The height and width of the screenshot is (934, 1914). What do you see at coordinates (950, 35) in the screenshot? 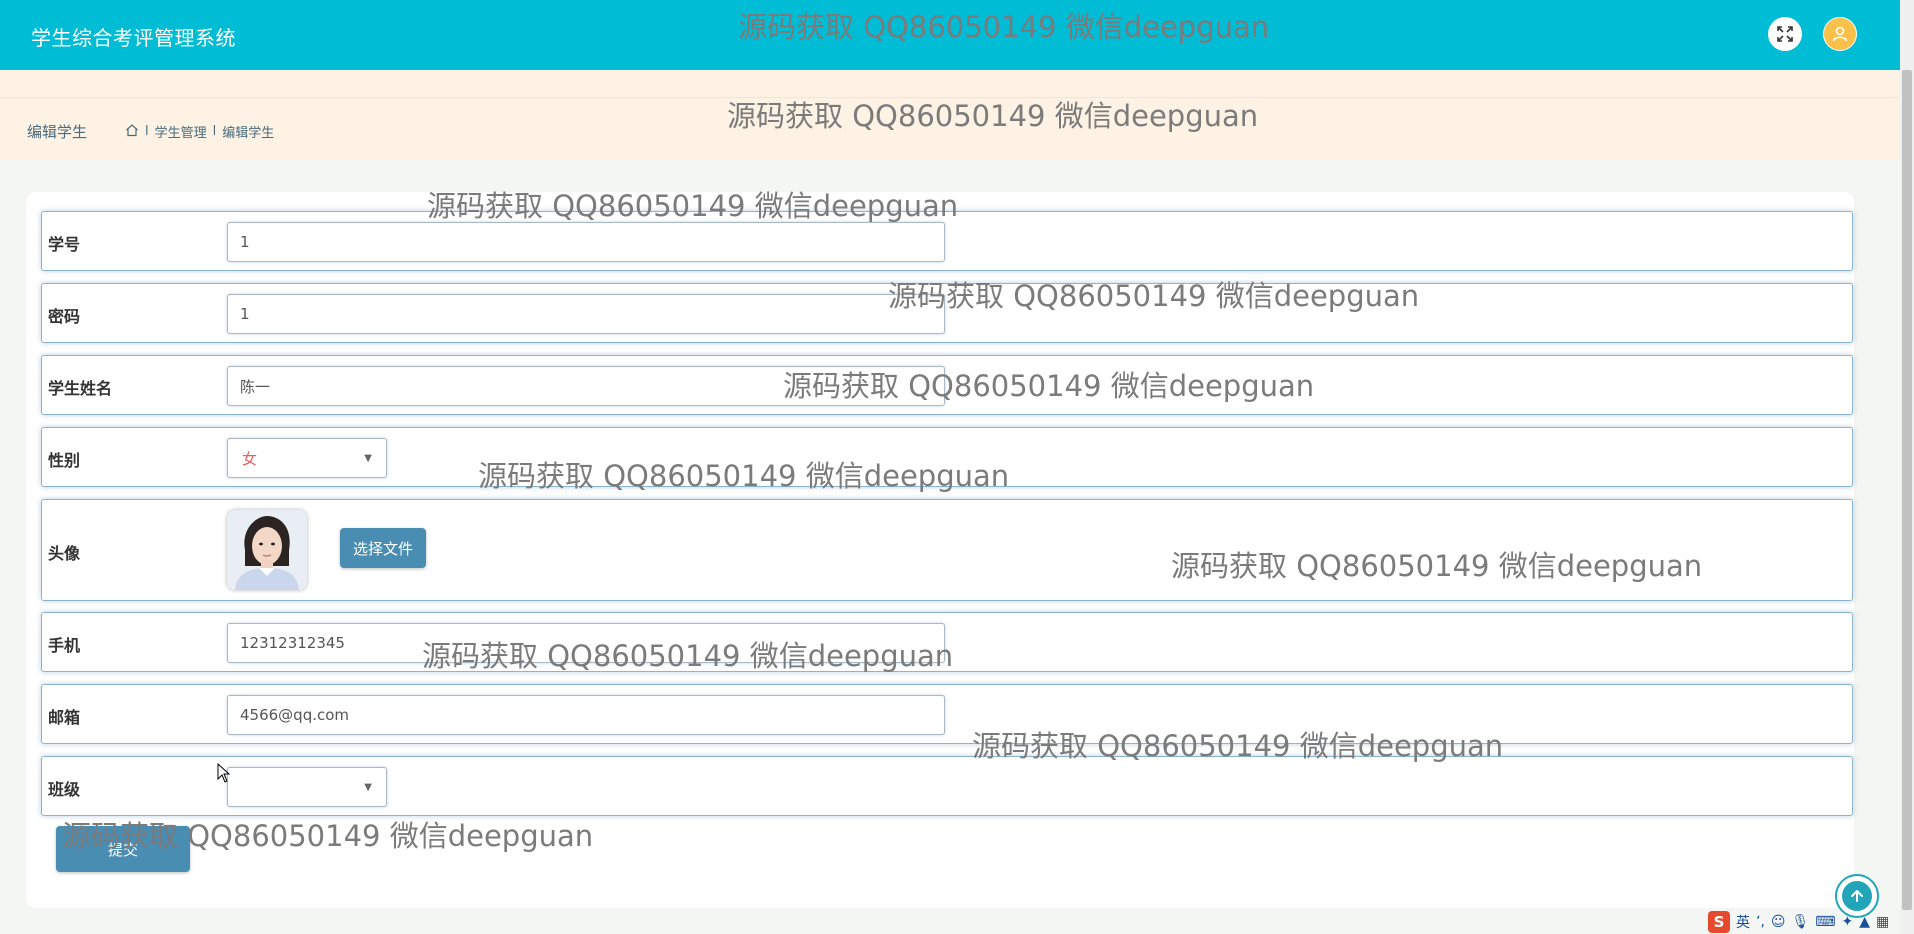
I see `top-header-bar: 学生综合考评管理系统` at bounding box center [950, 35].